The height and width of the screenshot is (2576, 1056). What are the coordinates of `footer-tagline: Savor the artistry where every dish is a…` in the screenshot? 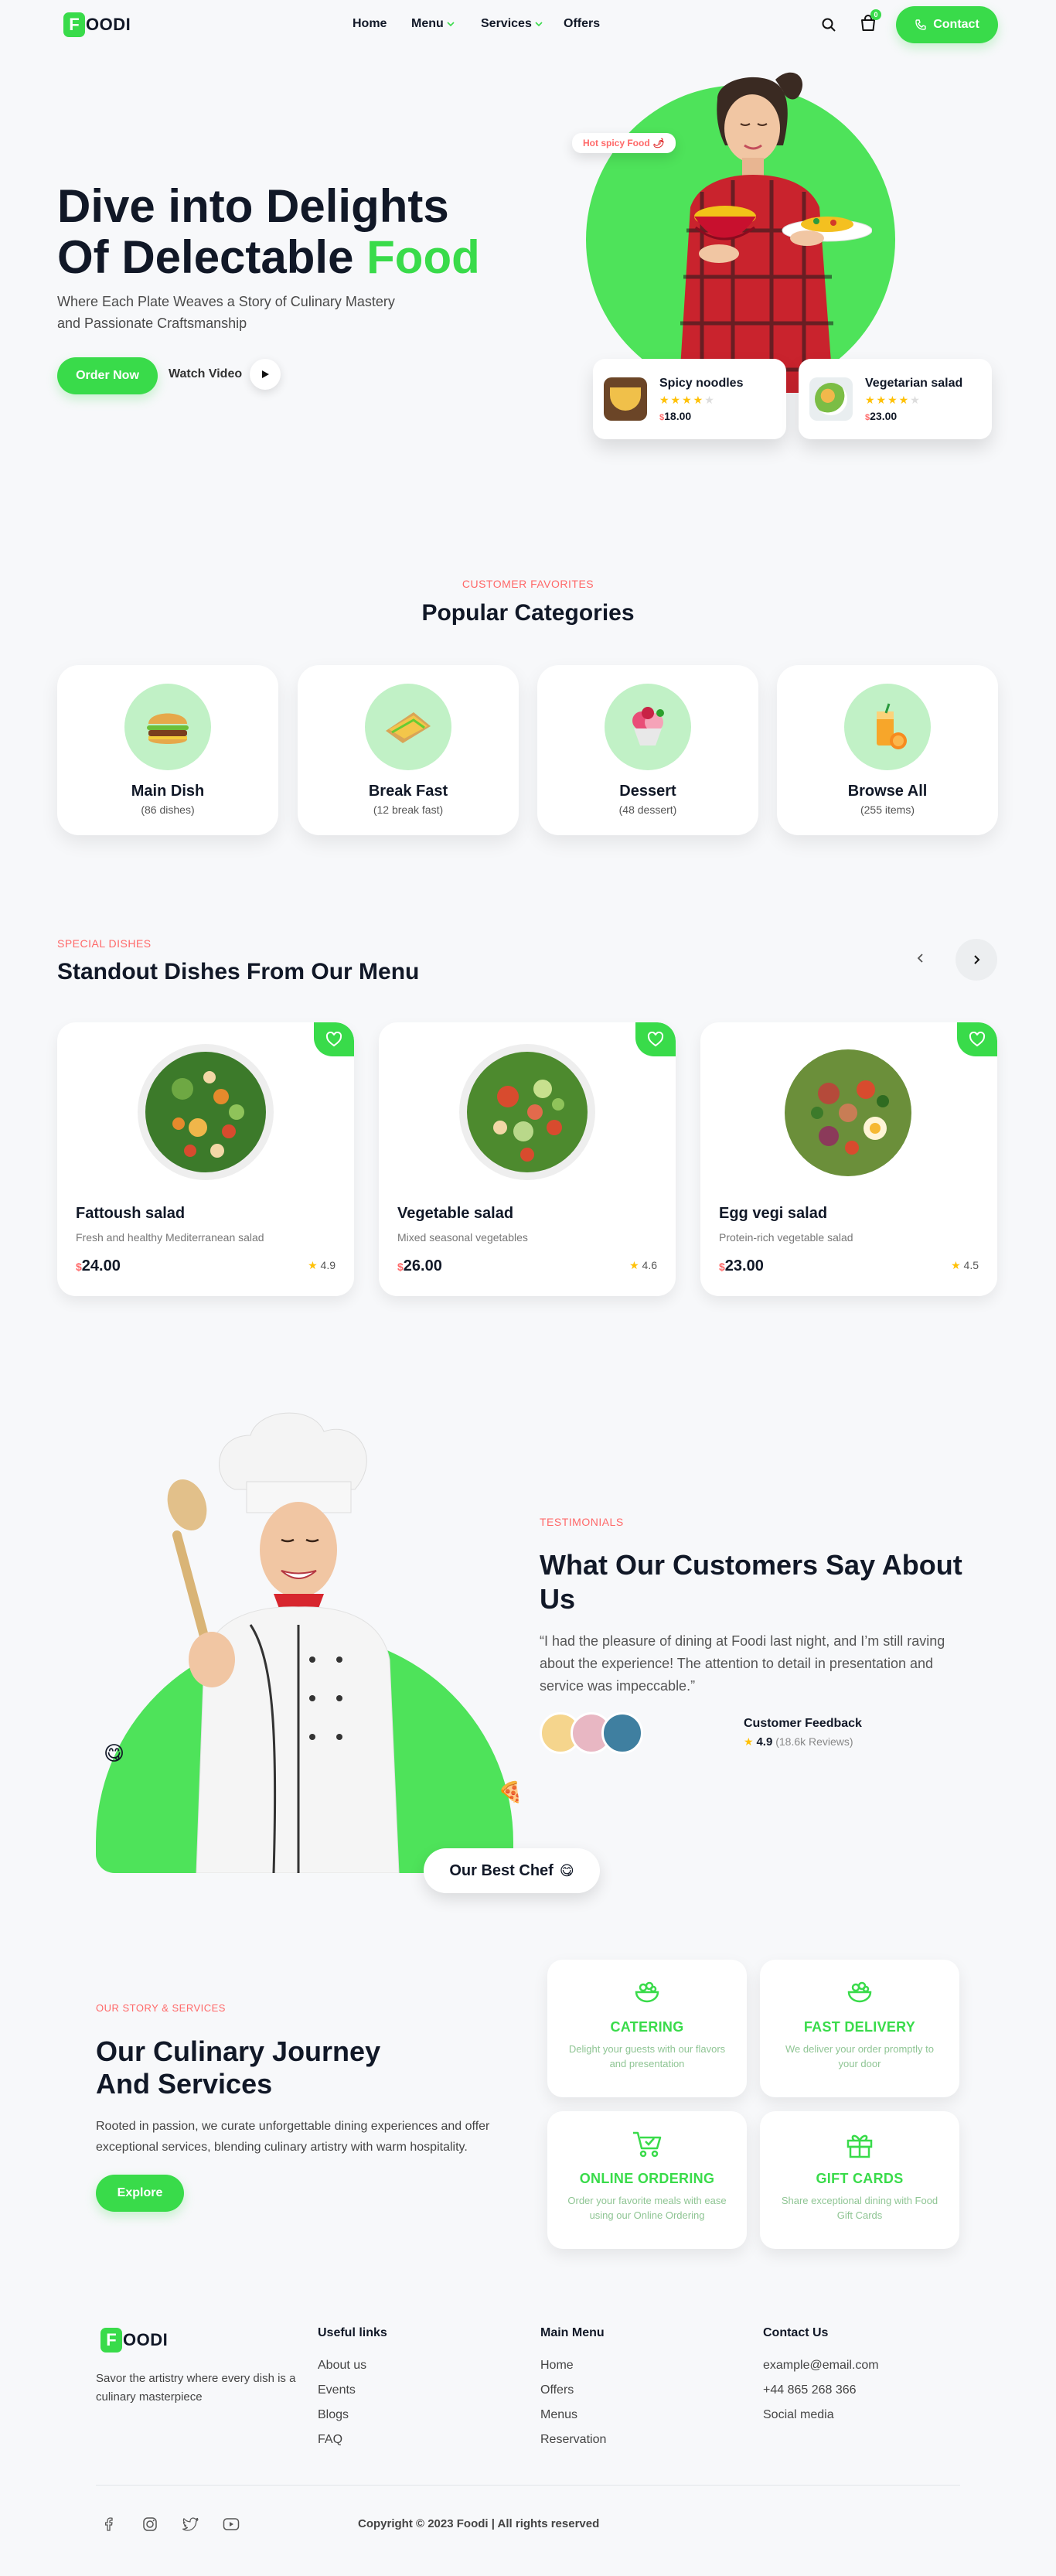 It's located at (196, 2388).